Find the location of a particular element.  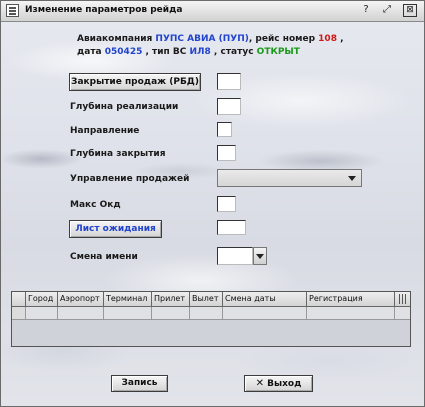

row-marker is located at coordinates (19, 313).